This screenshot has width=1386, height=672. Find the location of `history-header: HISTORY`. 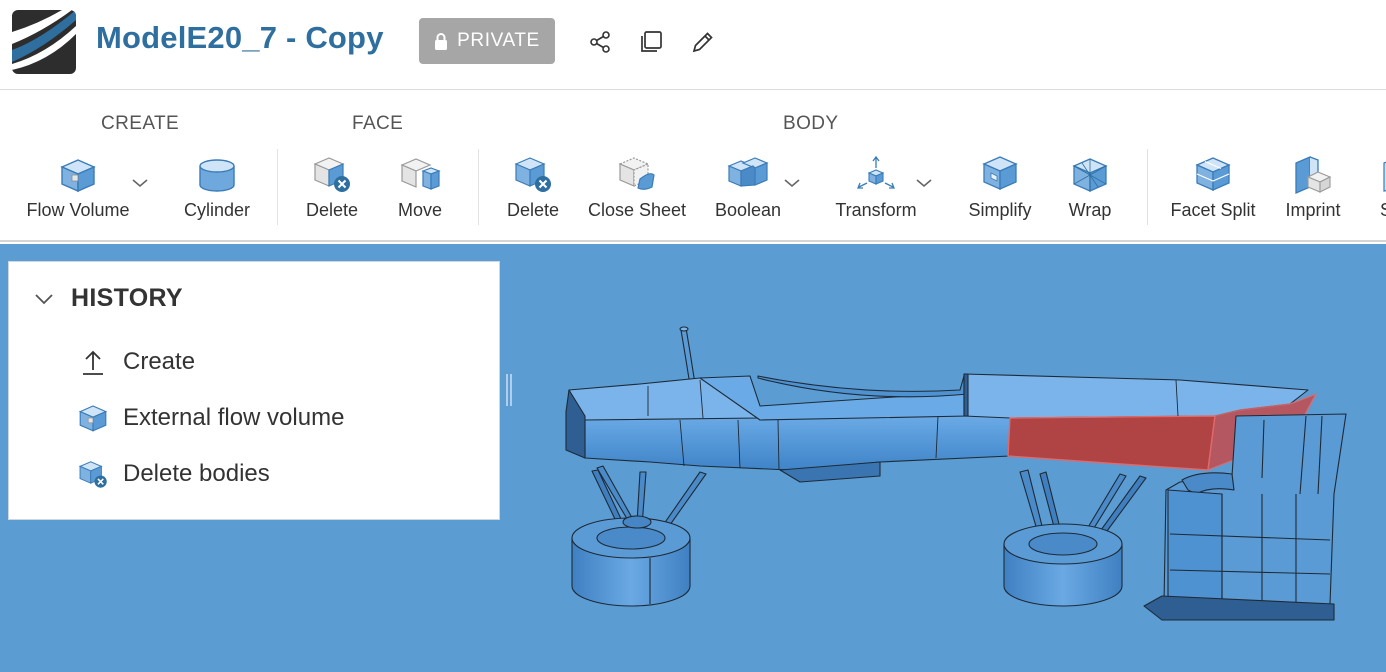

history-header: HISTORY is located at coordinates (108, 298).